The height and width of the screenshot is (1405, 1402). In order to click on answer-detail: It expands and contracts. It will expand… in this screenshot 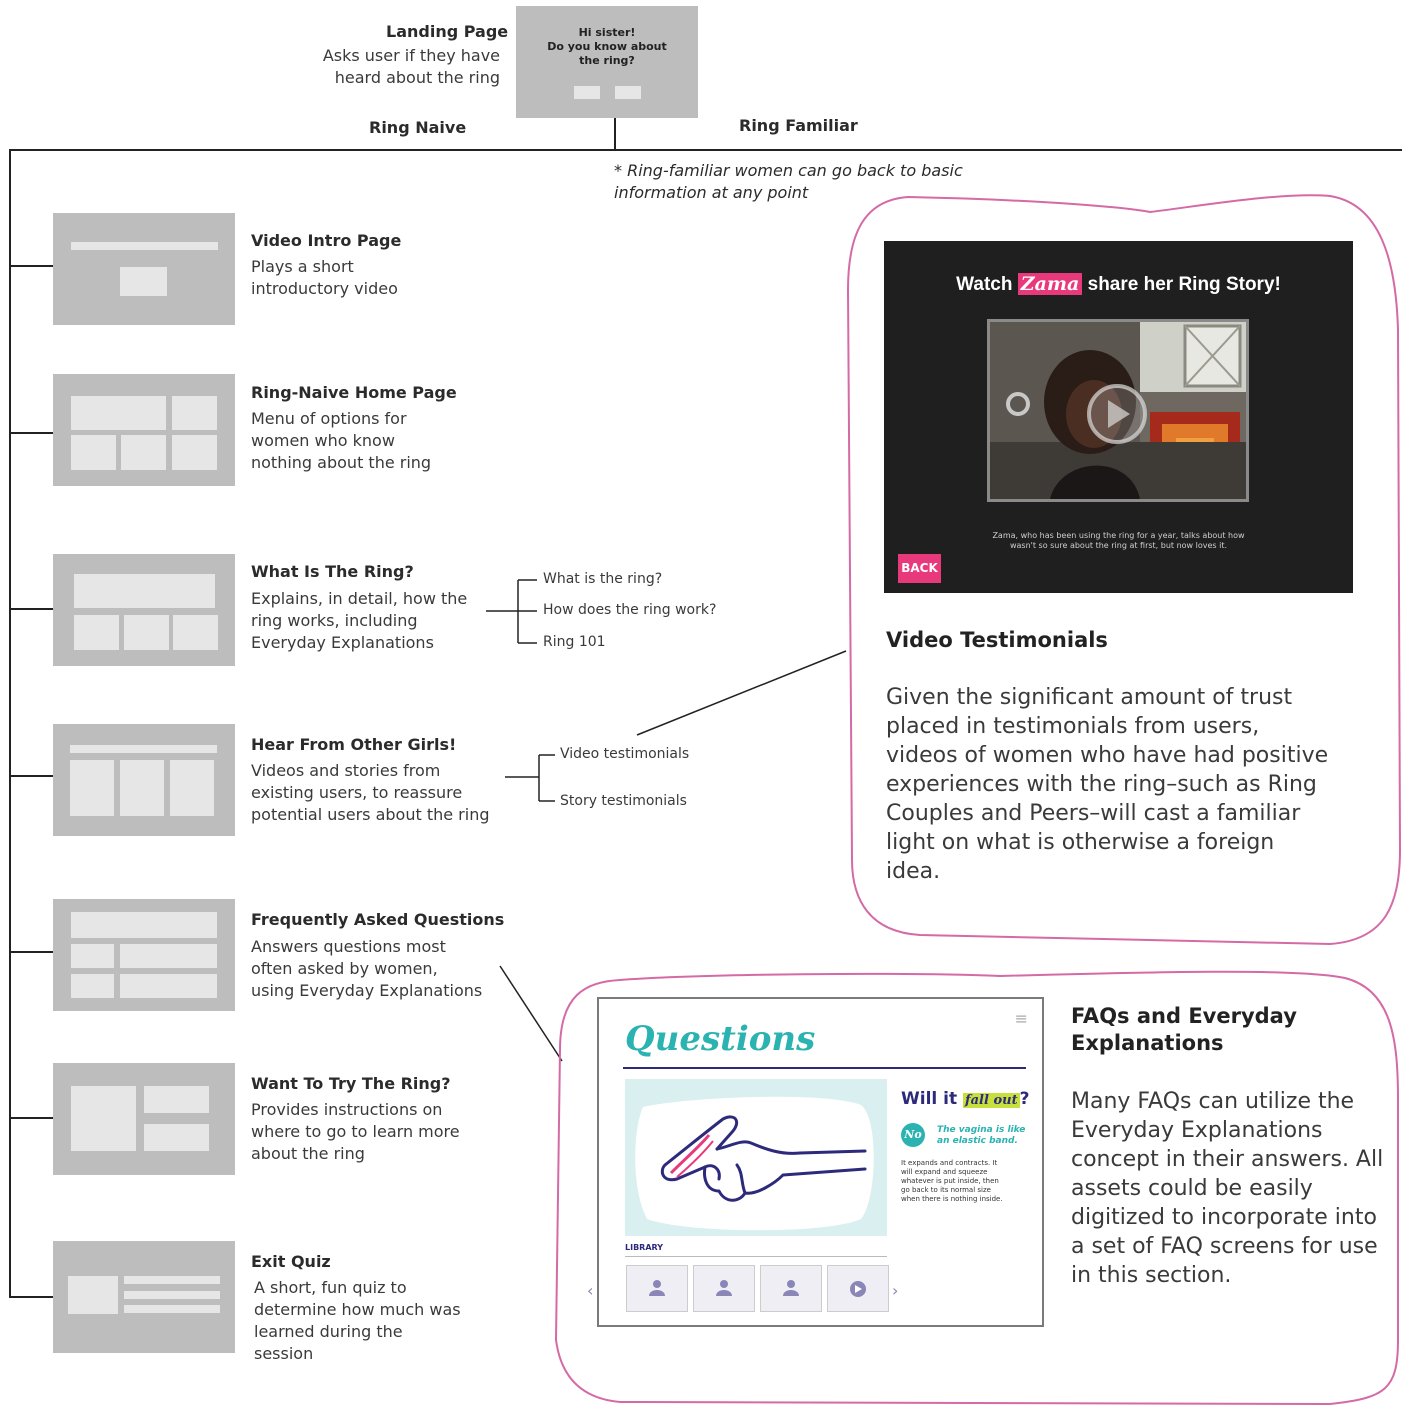, I will do `click(952, 1181)`.